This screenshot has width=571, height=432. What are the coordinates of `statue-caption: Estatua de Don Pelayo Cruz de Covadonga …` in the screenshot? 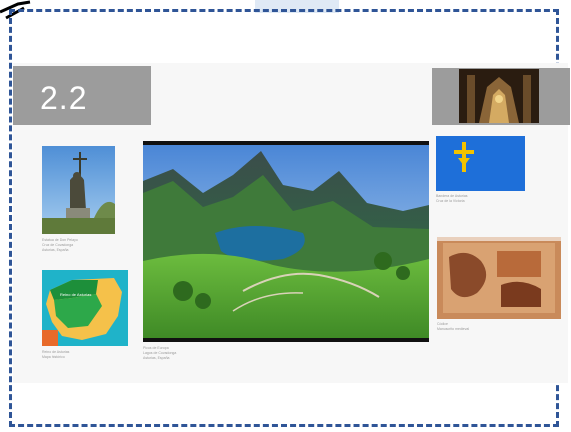 It's located at (60, 245).